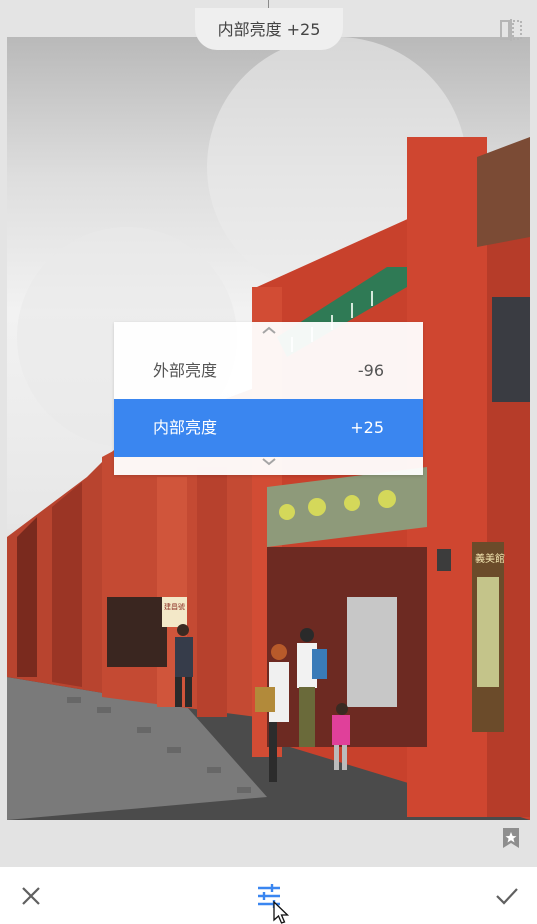 This screenshot has width=537, height=924. Describe the element at coordinates (269, 29) in the screenshot. I see `adjustment-value-label: 内部亮度 +25` at that location.